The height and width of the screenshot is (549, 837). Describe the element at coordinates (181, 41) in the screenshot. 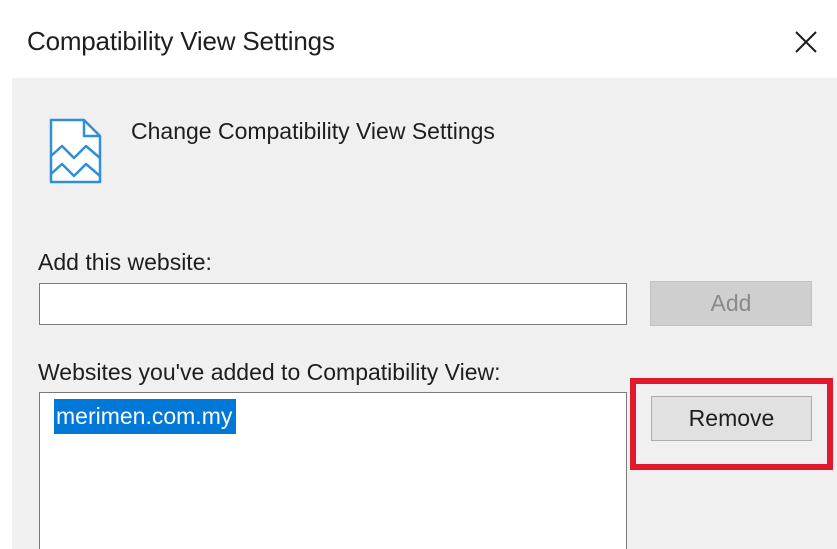

I see `dialog-title: Compatibility View Settings` at that location.